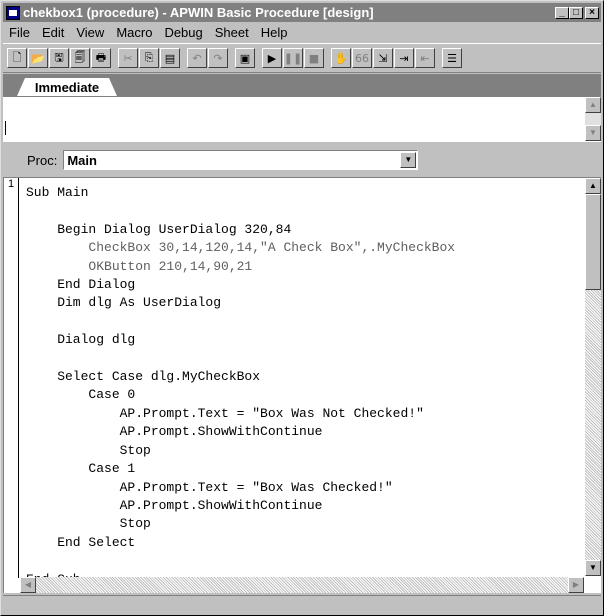 This screenshot has width=604, height=616. What do you see at coordinates (341, 58) in the screenshot?
I see `breakpoint-button: ✋` at bounding box center [341, 58].